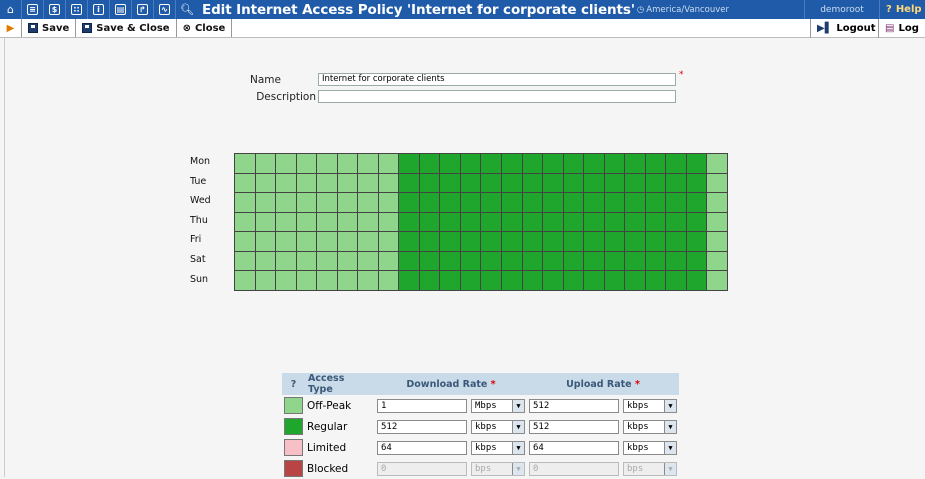 The image size is (925, 479). I want to click on home-icon: ⌂, so click(11, 9).